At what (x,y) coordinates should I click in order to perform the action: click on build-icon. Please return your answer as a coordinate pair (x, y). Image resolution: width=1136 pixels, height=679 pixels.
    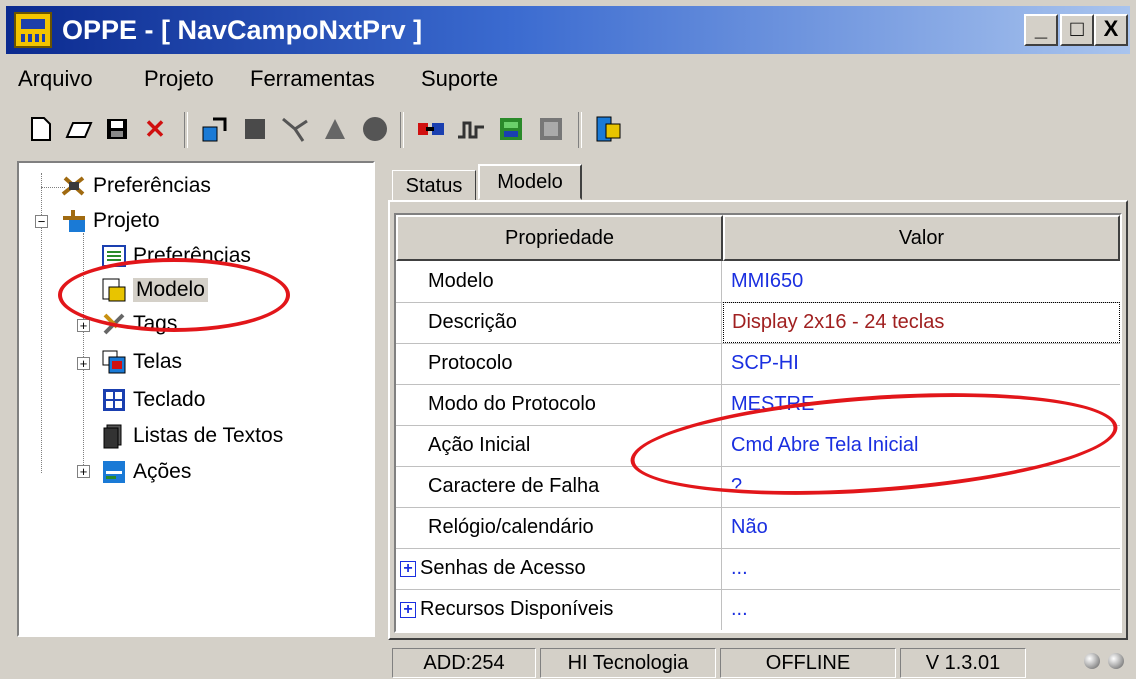
    Looking at the image, I should click on (255, 129).